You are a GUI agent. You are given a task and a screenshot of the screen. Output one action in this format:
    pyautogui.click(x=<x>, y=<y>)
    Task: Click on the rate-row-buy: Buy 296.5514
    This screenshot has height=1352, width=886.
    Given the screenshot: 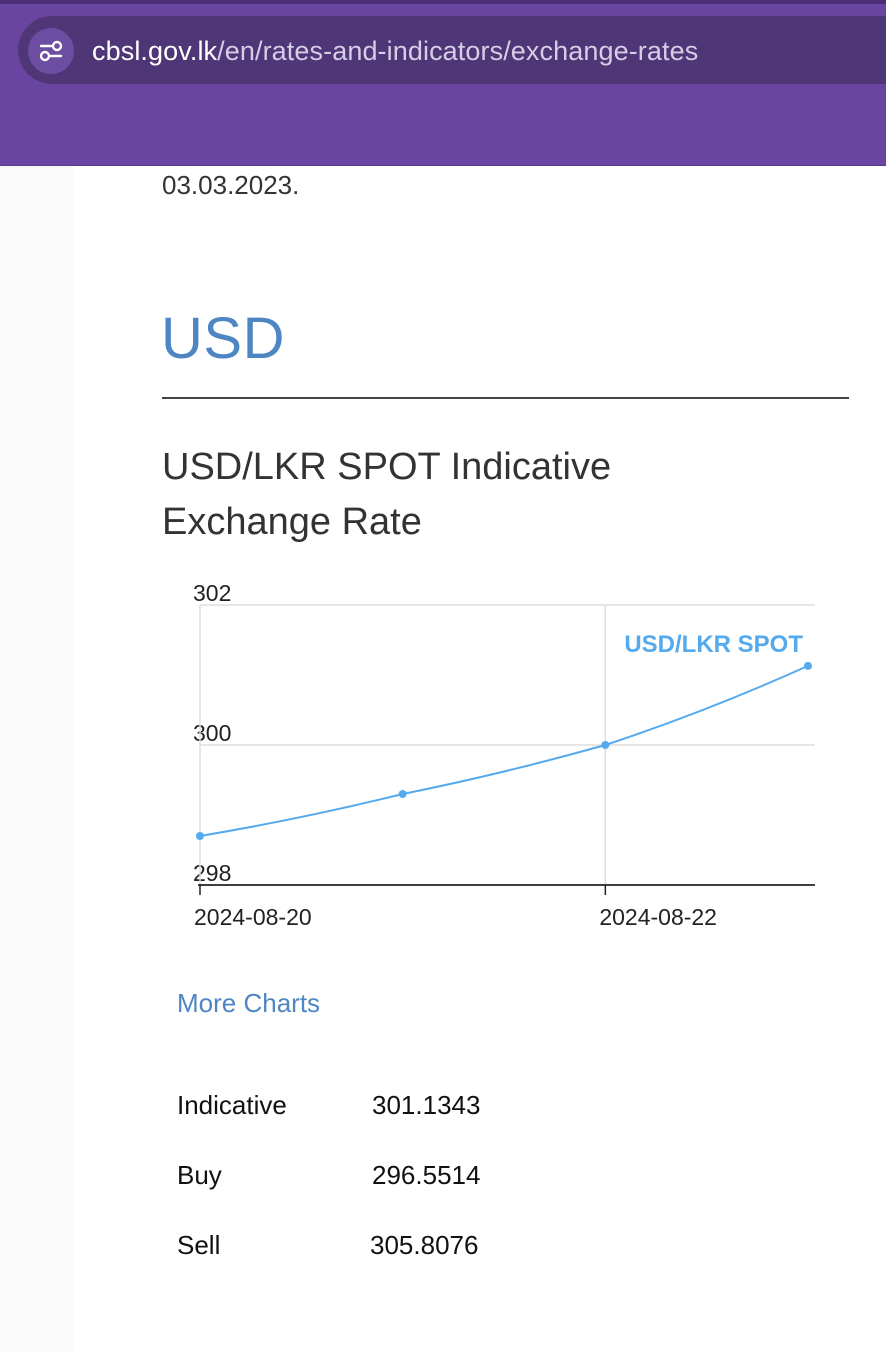 What is the action you would take?
    pyautogui.click(x=377, y=1178)
    